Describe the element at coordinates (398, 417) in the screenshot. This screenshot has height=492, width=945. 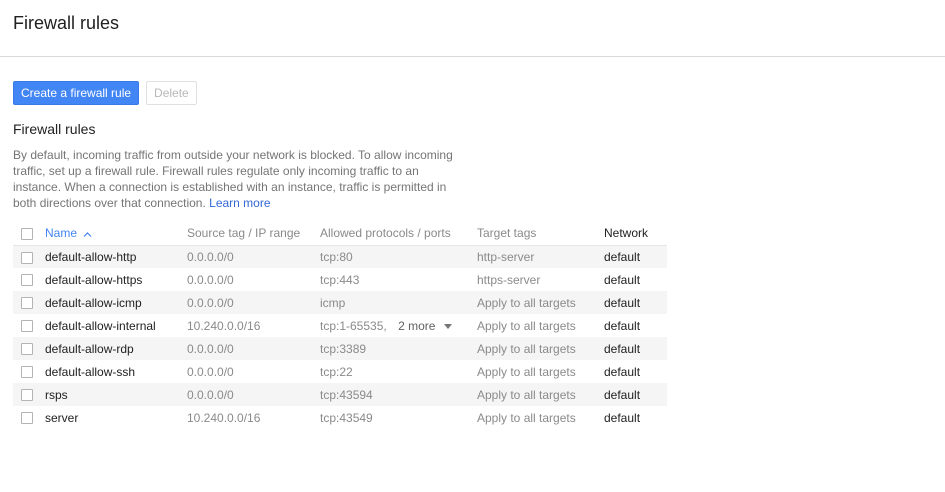
I see `rule-protocols: tcp:43549` at that location.